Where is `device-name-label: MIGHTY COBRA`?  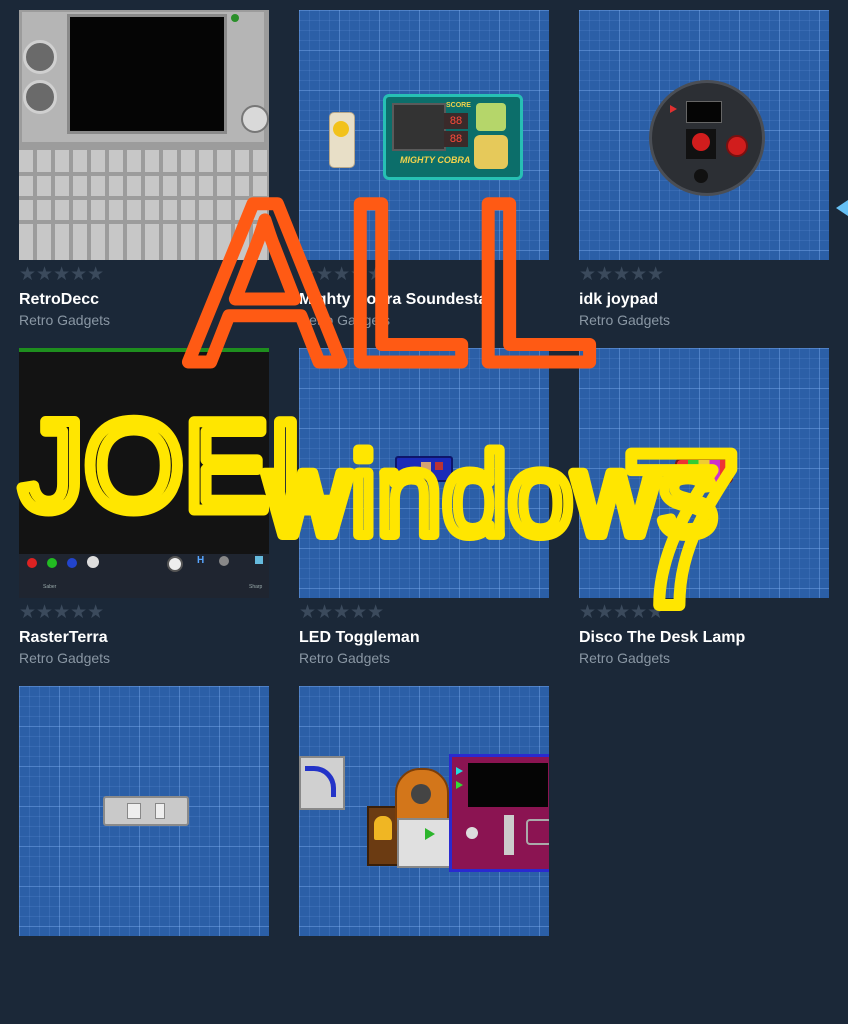
device-name-label: MIGHTY COBRA is located at coordinates (435, 160).